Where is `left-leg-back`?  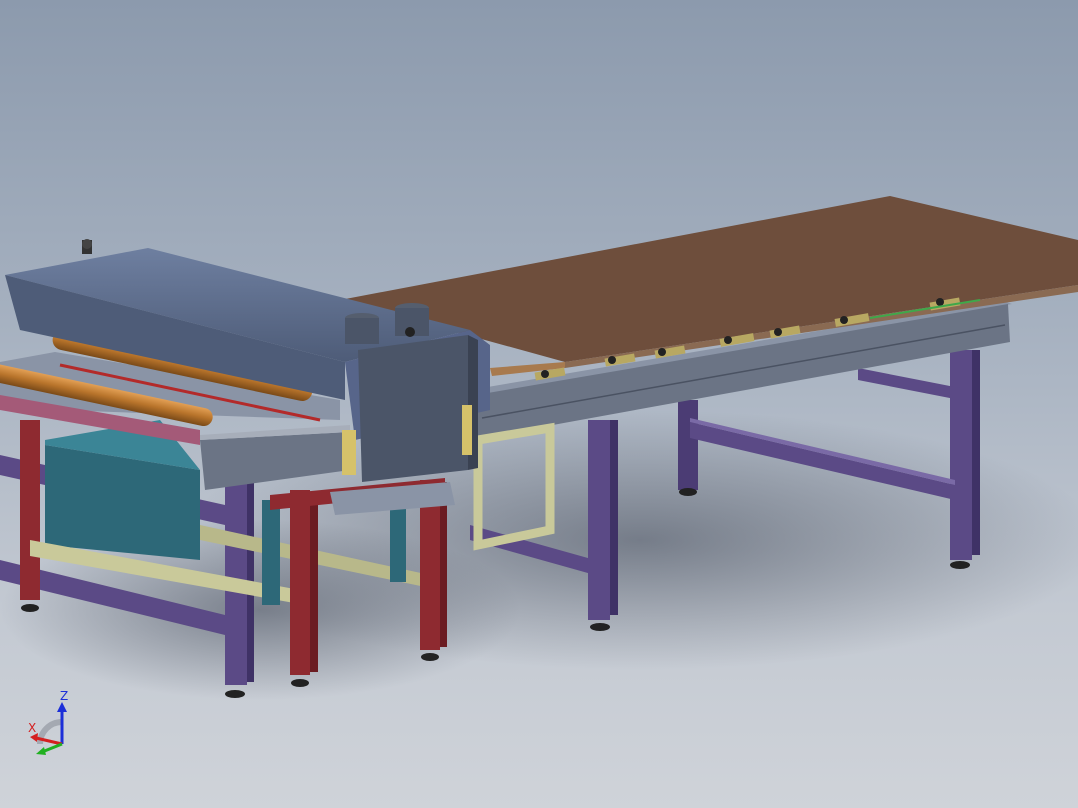
left-leg-back is located at coordinates (30, 510).